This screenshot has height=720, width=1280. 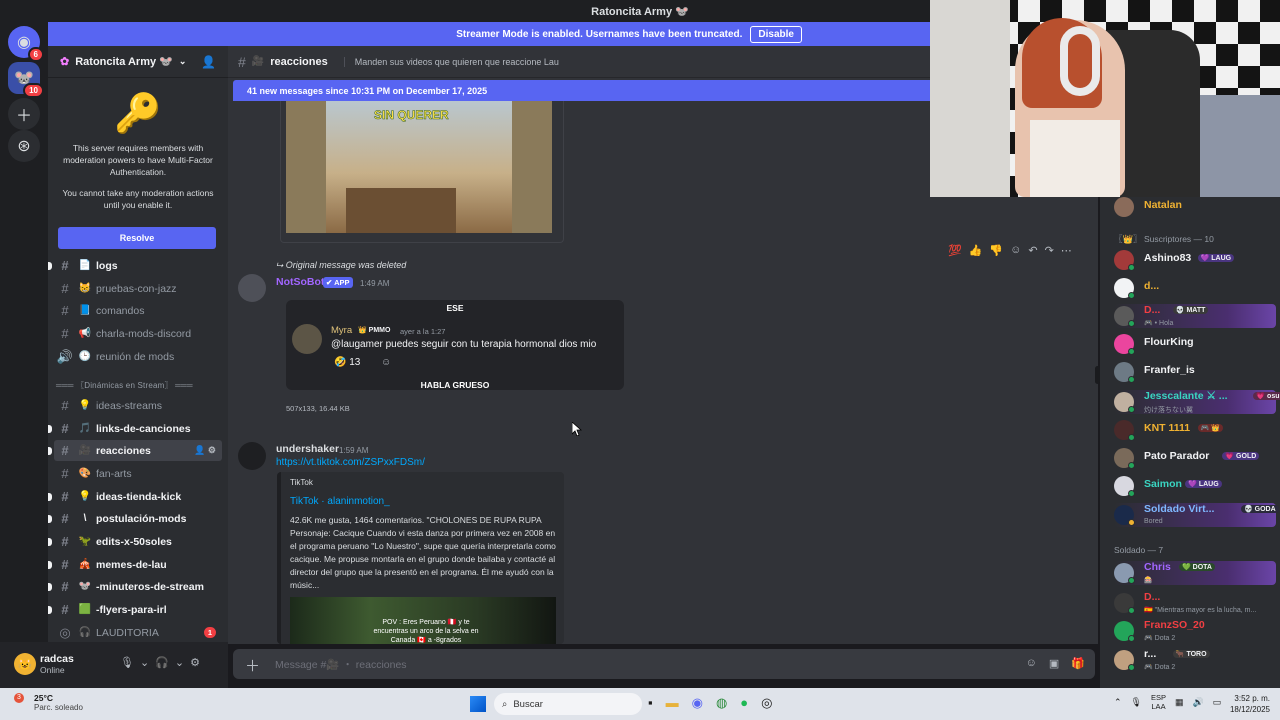 I want to click on hash-icon: #, so click(x=65, y=310).